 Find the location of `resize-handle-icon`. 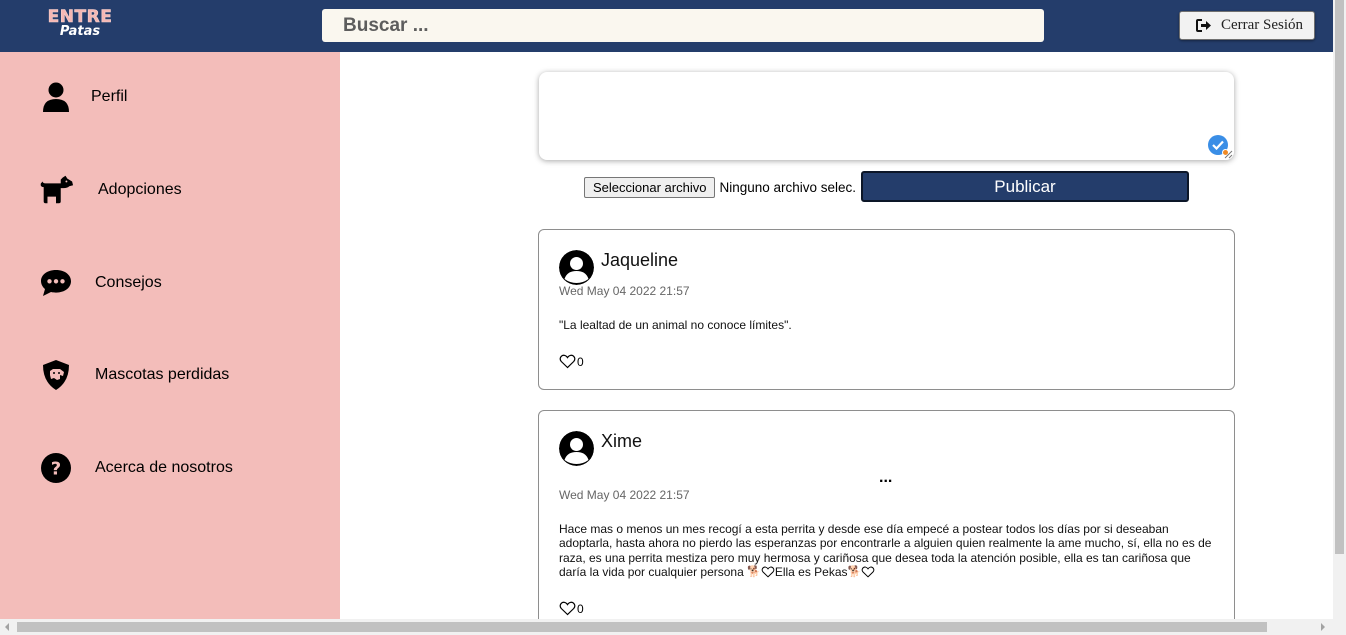

resize-handle-icon is located at coordinates (1228, 154).